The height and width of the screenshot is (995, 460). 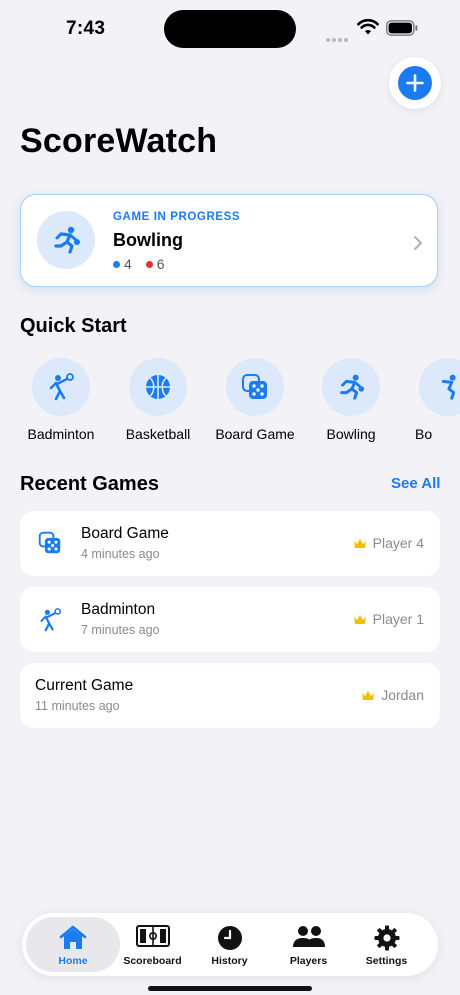 What do you see at coordinates (158, 387) in the screenshot?
I see `basketball-icon` at bounding box center [158, 387].